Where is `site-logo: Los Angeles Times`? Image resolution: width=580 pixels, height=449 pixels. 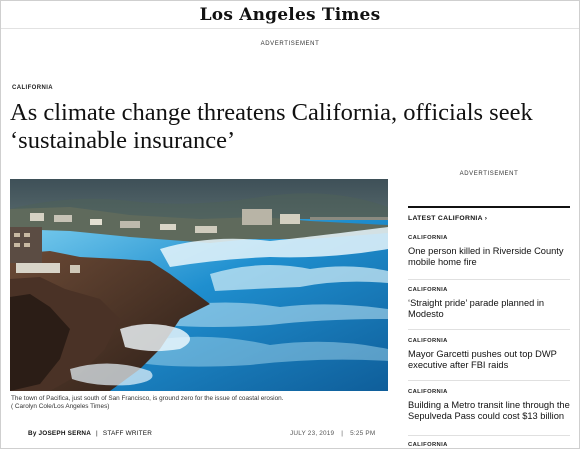
site-logo: Los Angeles Times is located at coordinates (290, 15).